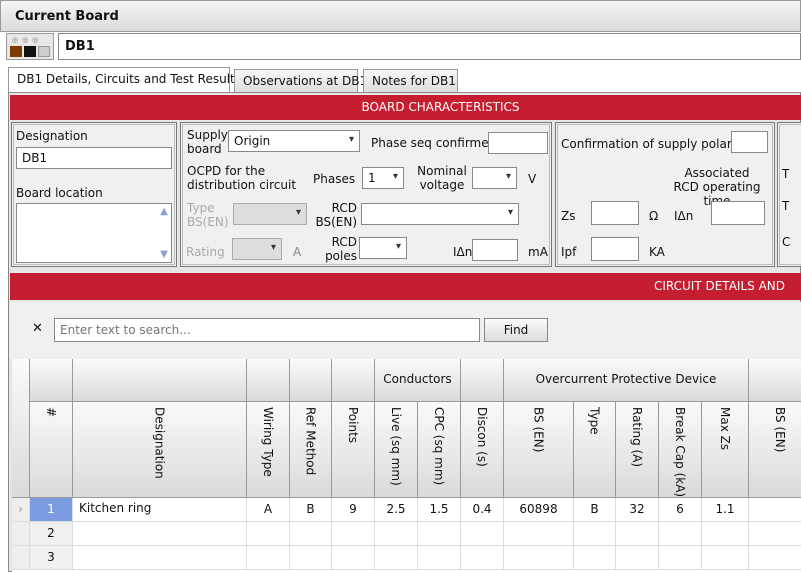 This screenshot has height=572, width=801. I want to click on nominal-voltage-select, so click(494, 178).